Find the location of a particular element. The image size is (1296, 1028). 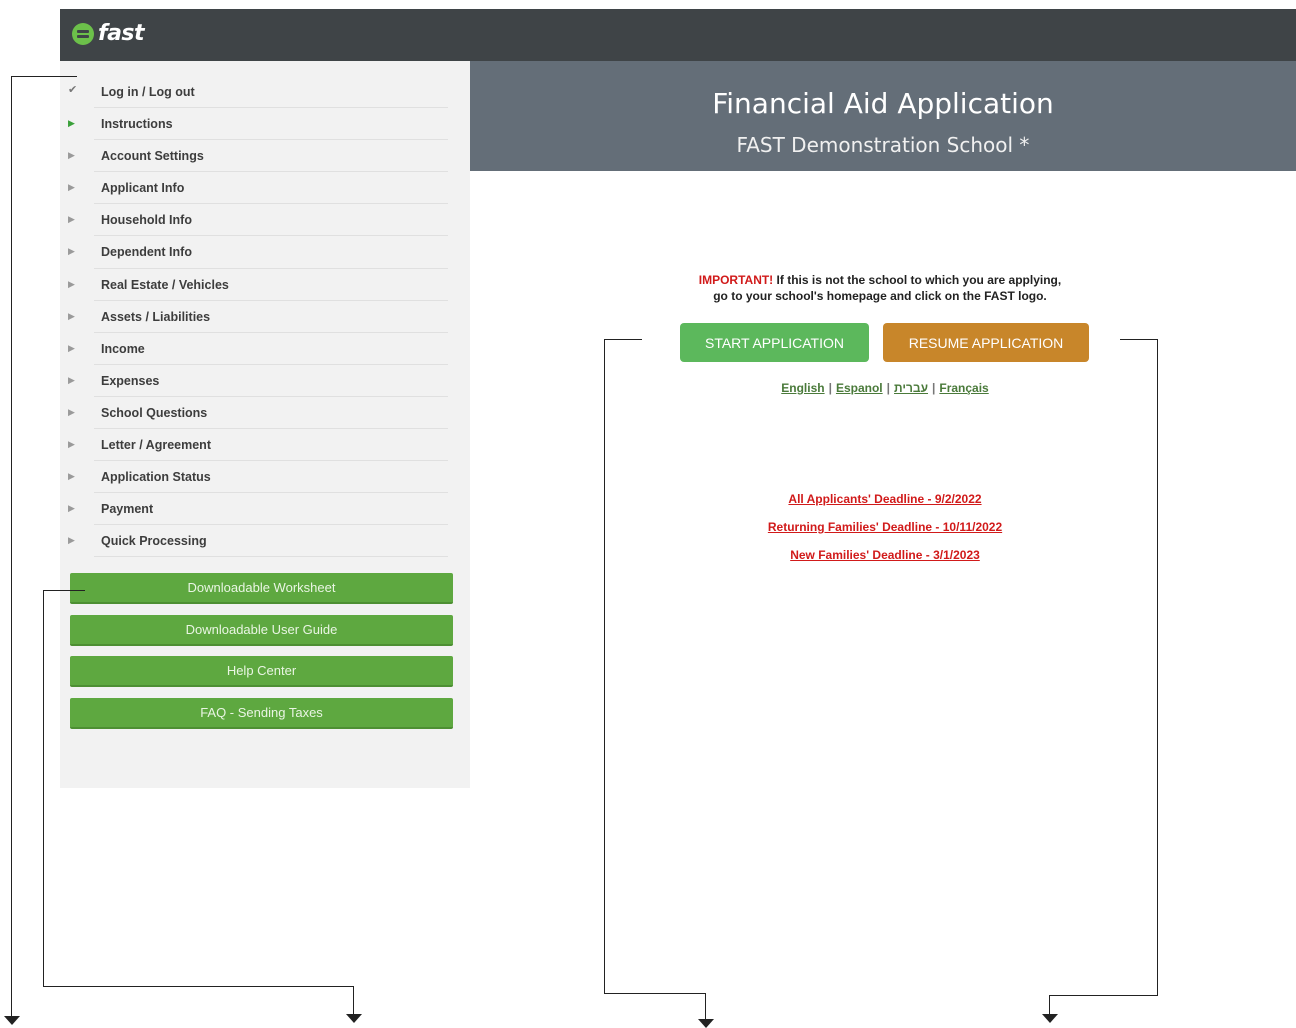

sidebar-item-expenses: ▶ Expenses is located at coordinates (265, 381).